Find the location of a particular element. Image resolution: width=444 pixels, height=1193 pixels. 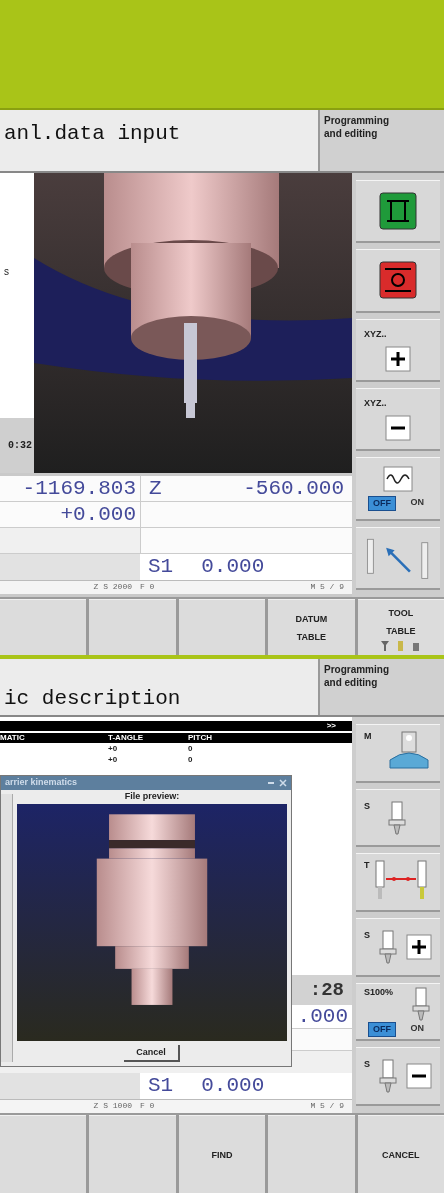

key-label: T is located at coordinates (367, 866).